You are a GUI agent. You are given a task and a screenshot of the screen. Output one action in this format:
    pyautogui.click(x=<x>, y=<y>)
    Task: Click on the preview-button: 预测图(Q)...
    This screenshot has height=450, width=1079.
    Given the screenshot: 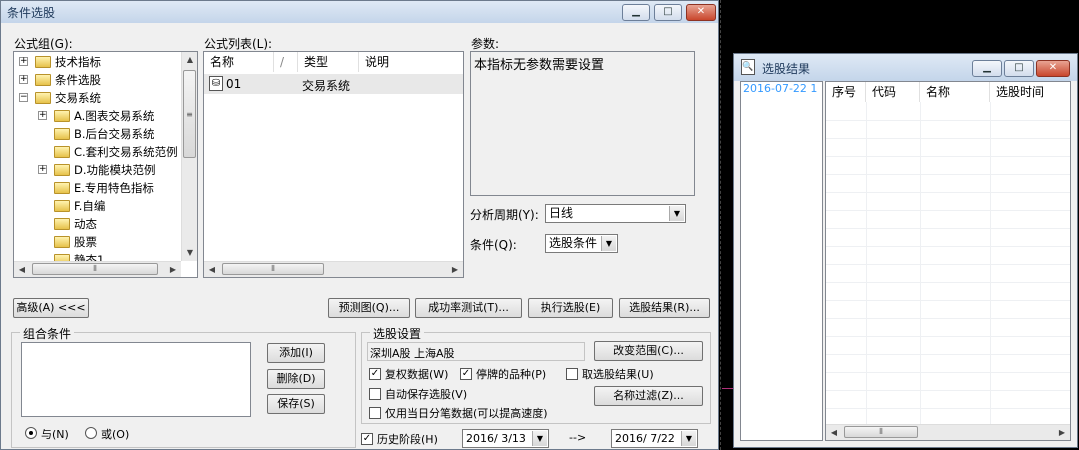 What is the action you would take?
    pyautogui.click(x=369, y=308)
    